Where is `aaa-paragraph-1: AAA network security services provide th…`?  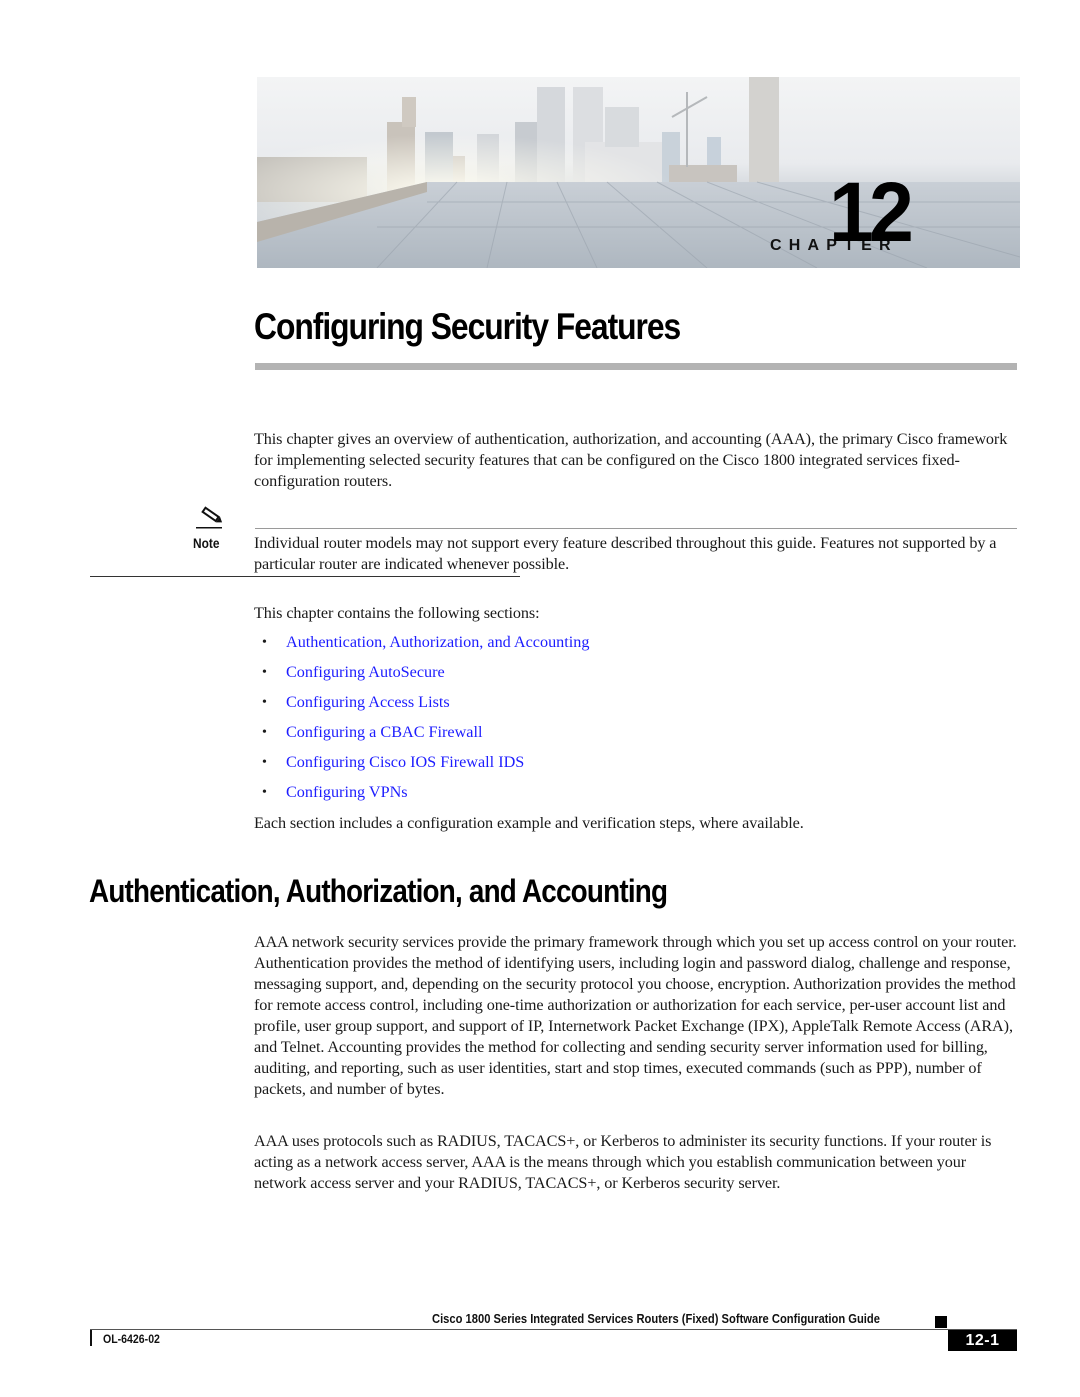
aaa-paragraph-1: AAA network security services provide th… is located at coordinates (635, 1015).